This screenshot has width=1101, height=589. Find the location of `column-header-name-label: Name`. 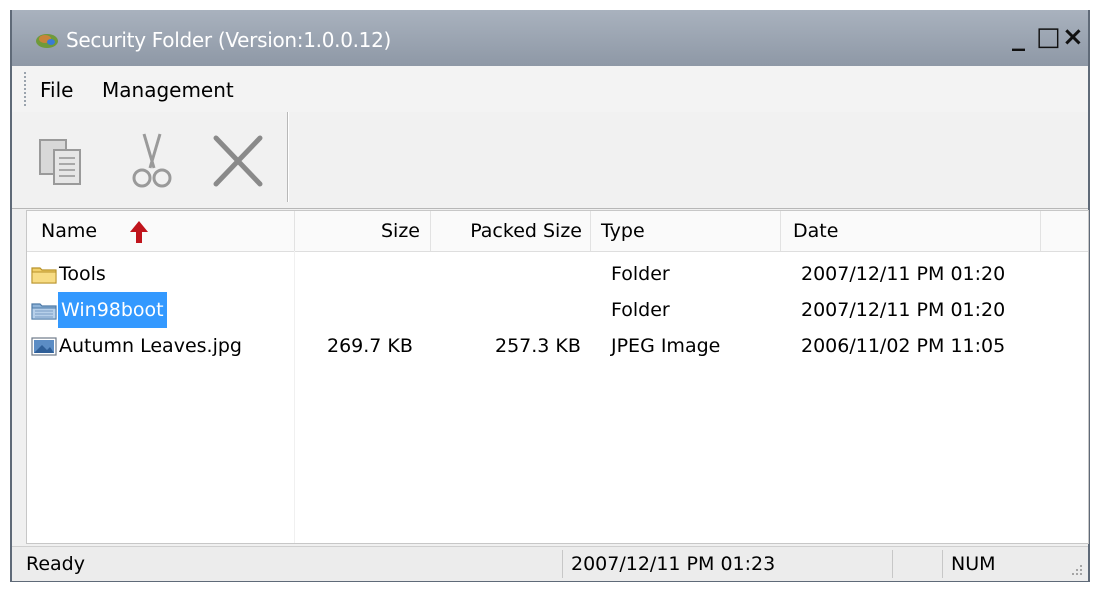

column-header-name-label: Name is located at coordinates (69, 231).